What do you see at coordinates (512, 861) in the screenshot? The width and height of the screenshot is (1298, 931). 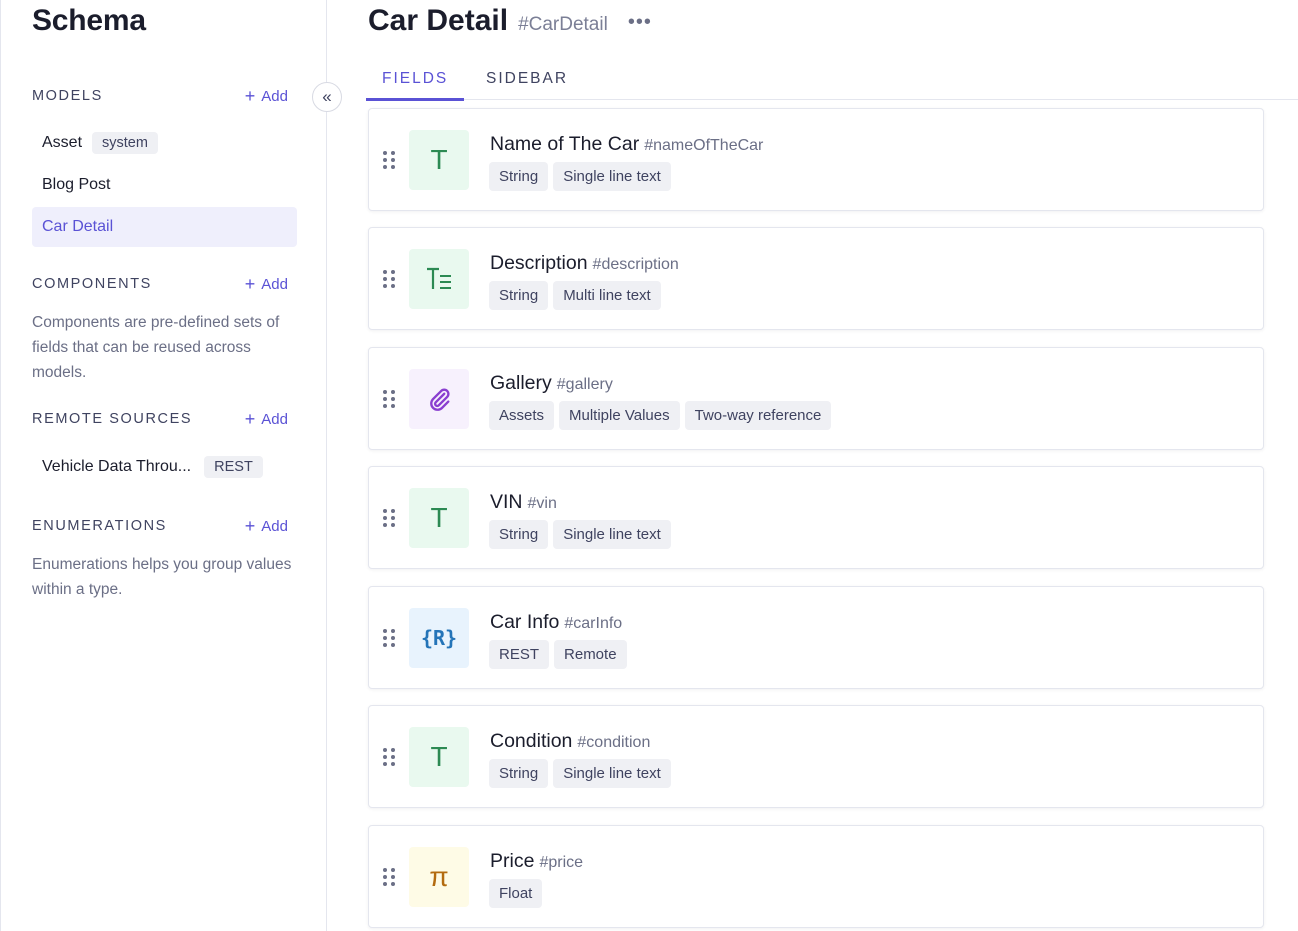 I see `field-name: Price` at bounding box center [512, 861].